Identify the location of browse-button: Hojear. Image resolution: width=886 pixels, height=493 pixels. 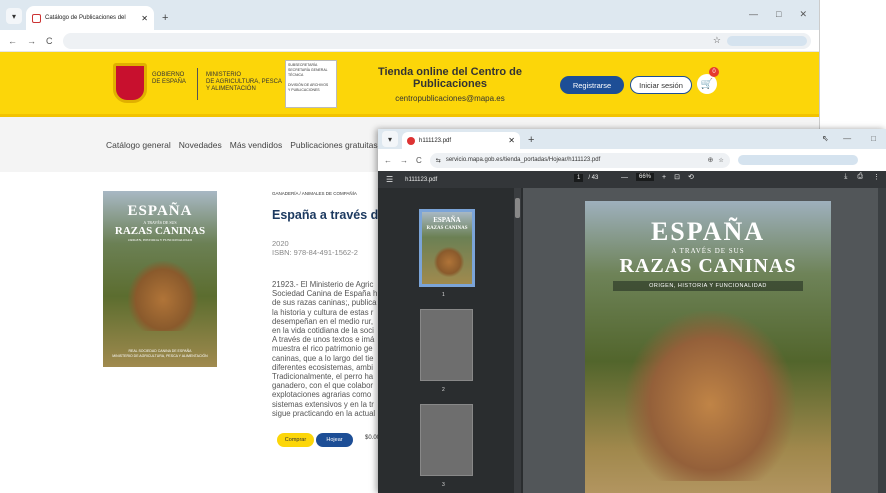
(334, 440).